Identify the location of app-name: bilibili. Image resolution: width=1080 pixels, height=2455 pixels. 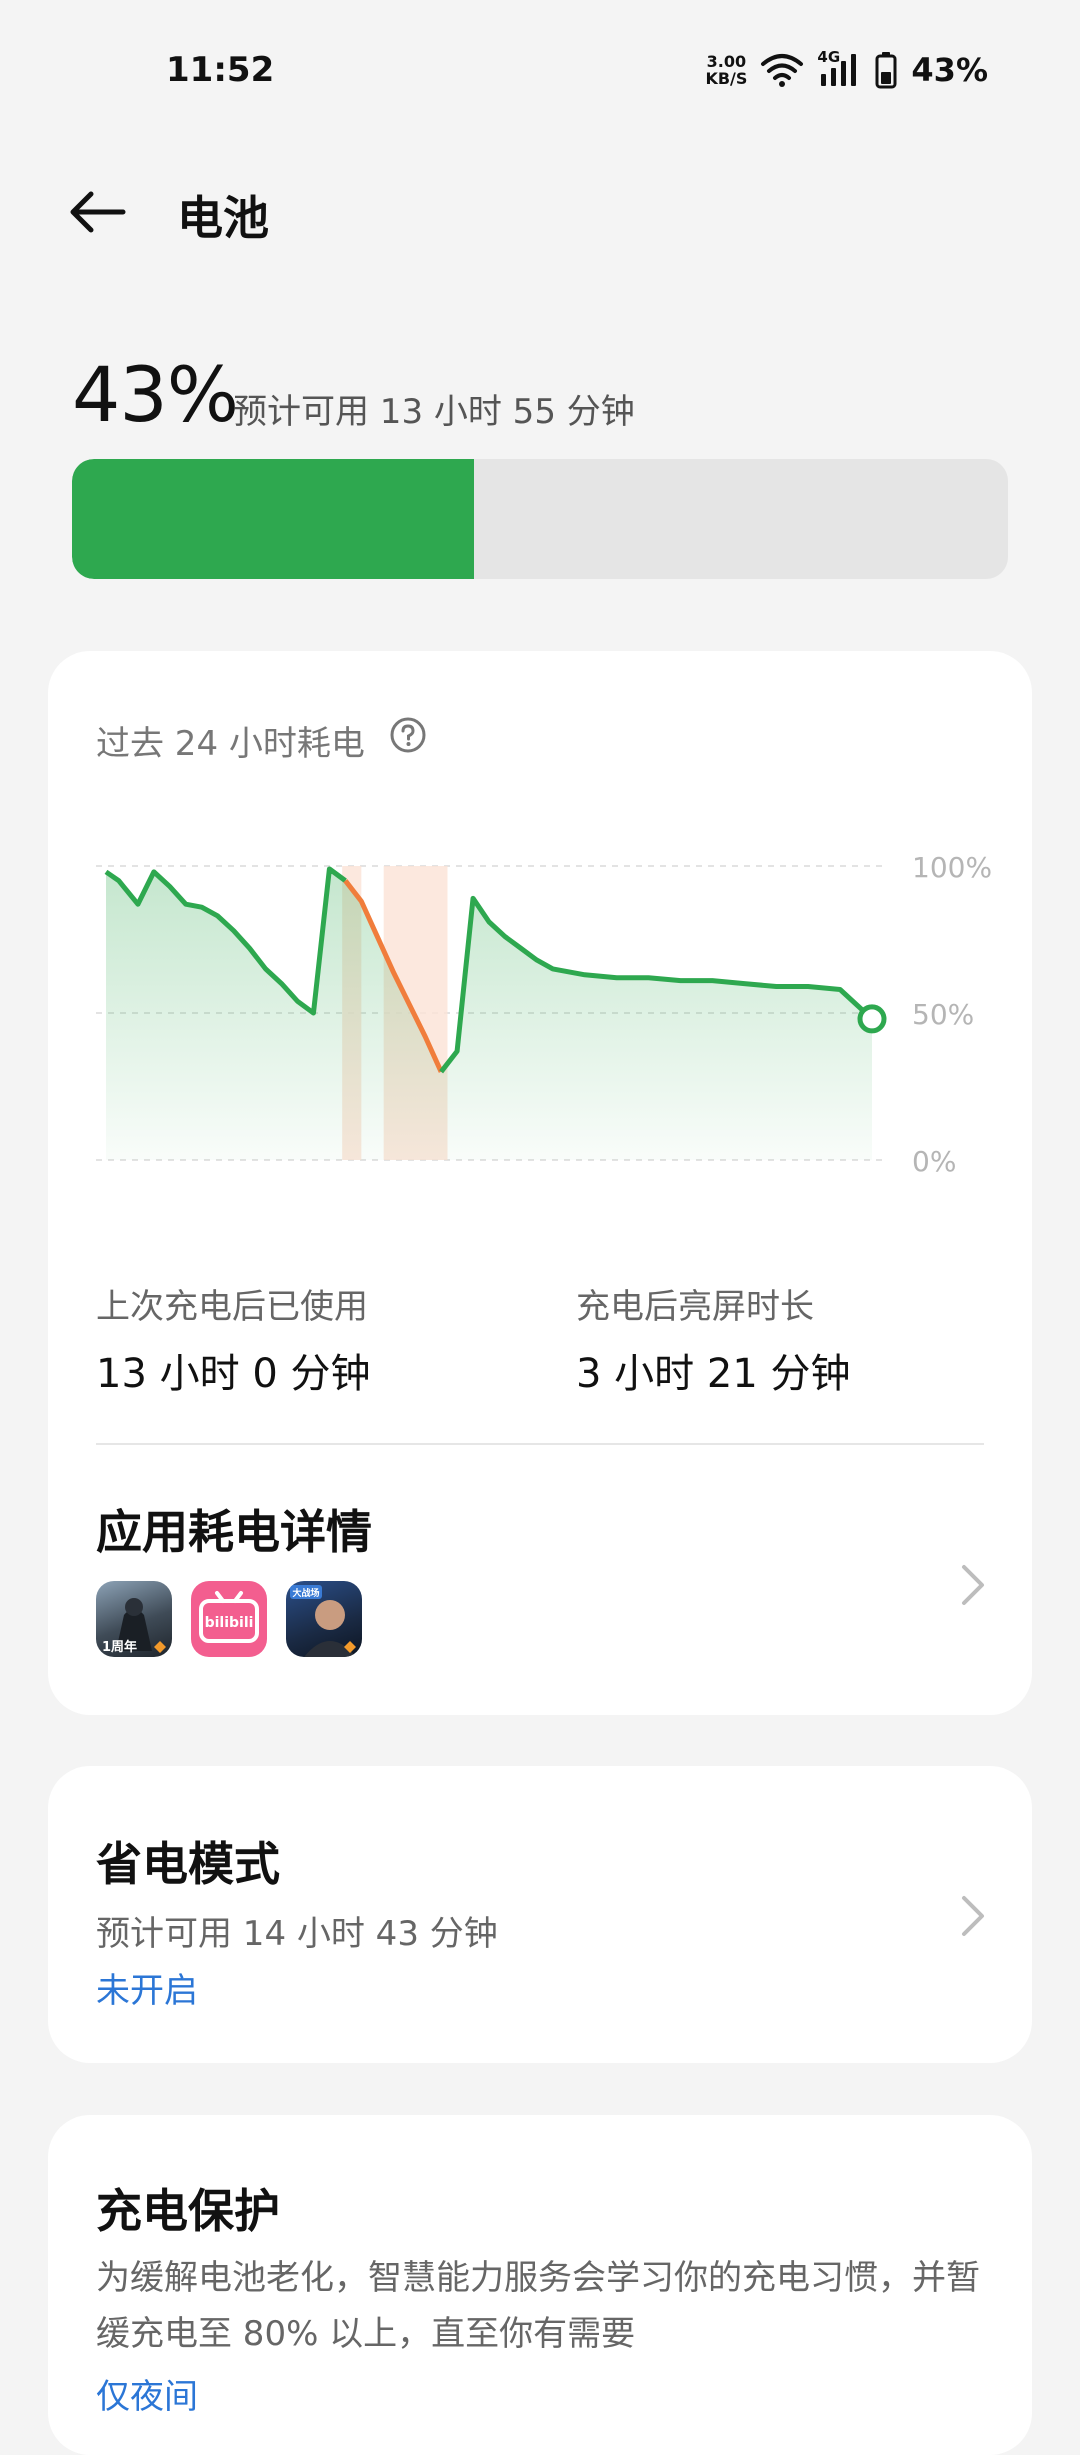
(229, 1623).